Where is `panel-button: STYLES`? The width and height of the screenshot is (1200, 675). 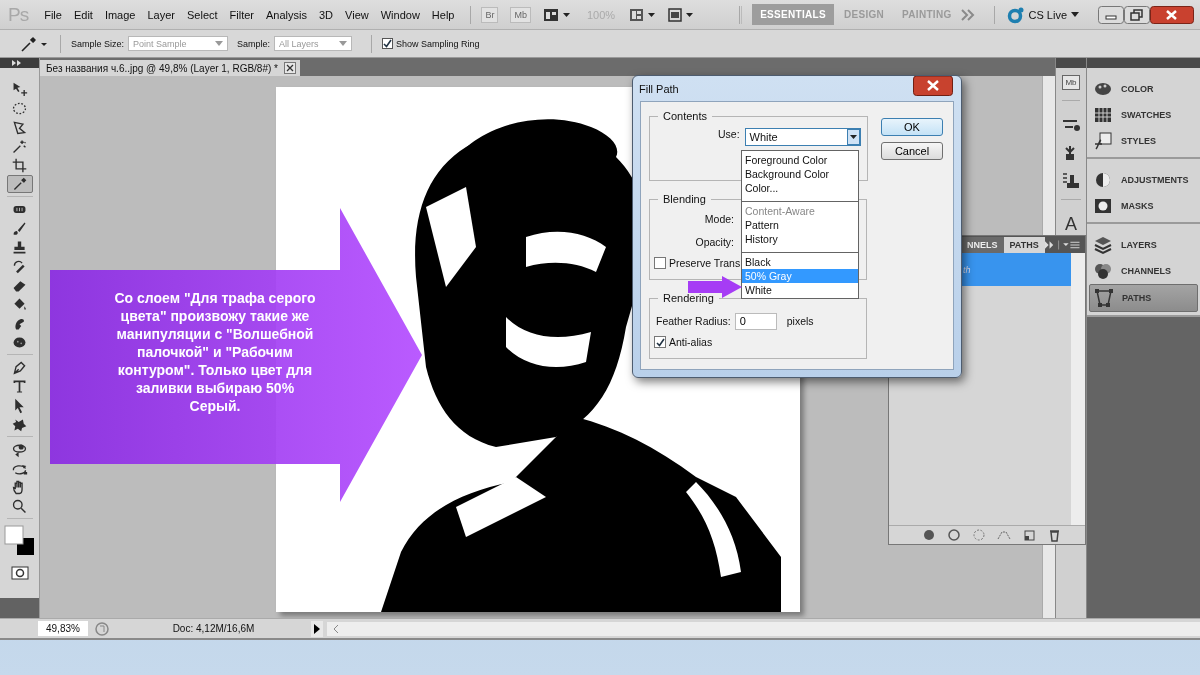 panel-button: STYLES is located at coordinates (1143, 141).